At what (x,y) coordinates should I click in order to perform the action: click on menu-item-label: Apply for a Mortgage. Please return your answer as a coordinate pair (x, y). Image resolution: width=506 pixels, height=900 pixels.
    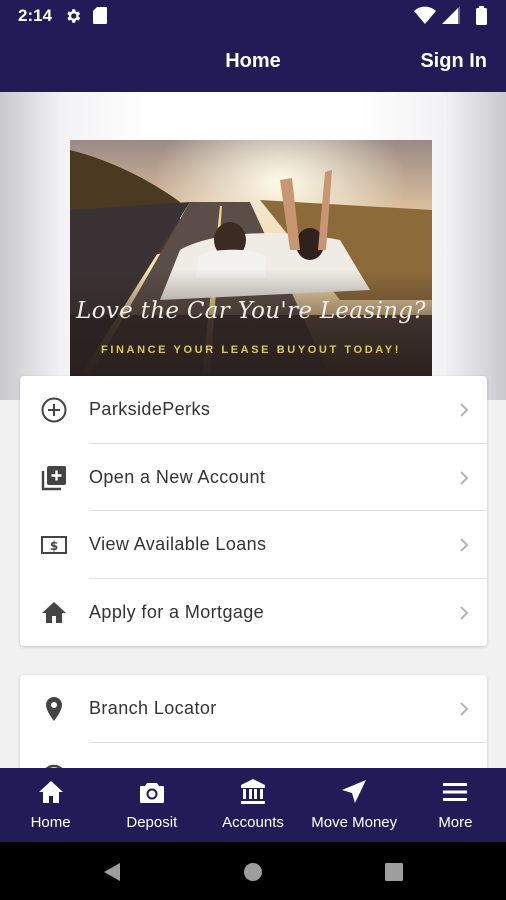
    Looking at the image, I should click on (177, 611).